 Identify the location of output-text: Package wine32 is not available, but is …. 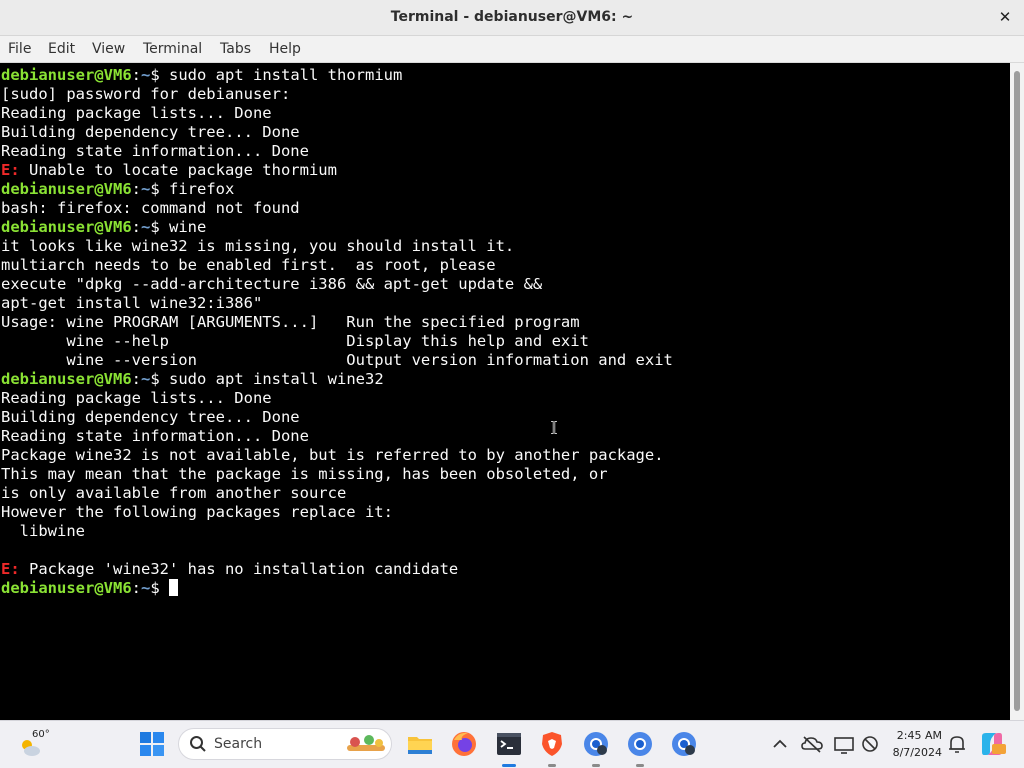
(332, 455).